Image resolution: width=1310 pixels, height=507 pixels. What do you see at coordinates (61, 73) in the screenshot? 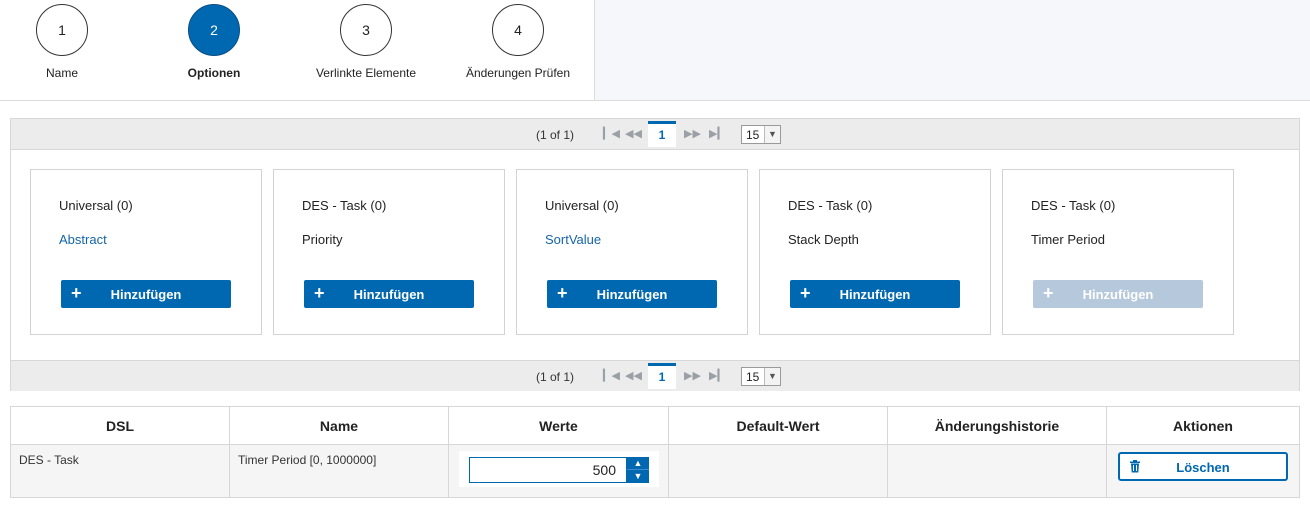
I see `step-1-label: Name` at bounding box center [61, 73].